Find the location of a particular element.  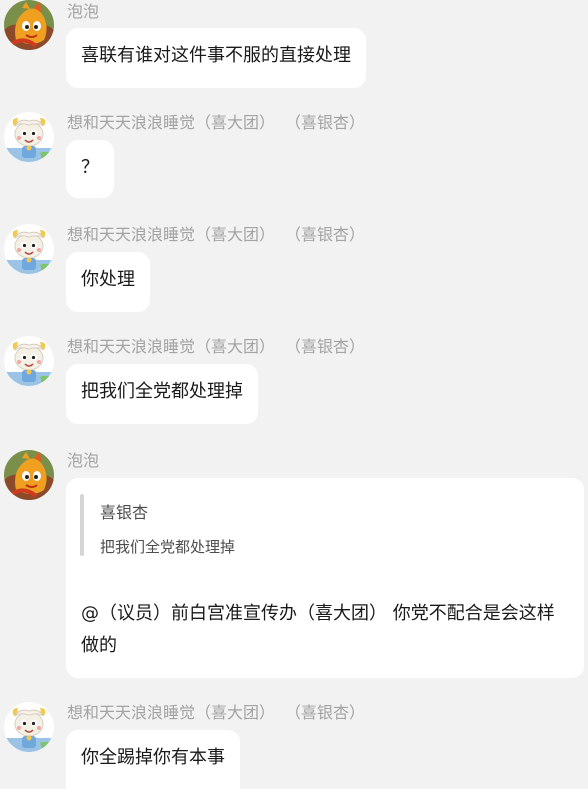

message-bubble: 把我们全党都处理掉 is located at coordinates (162, 394).